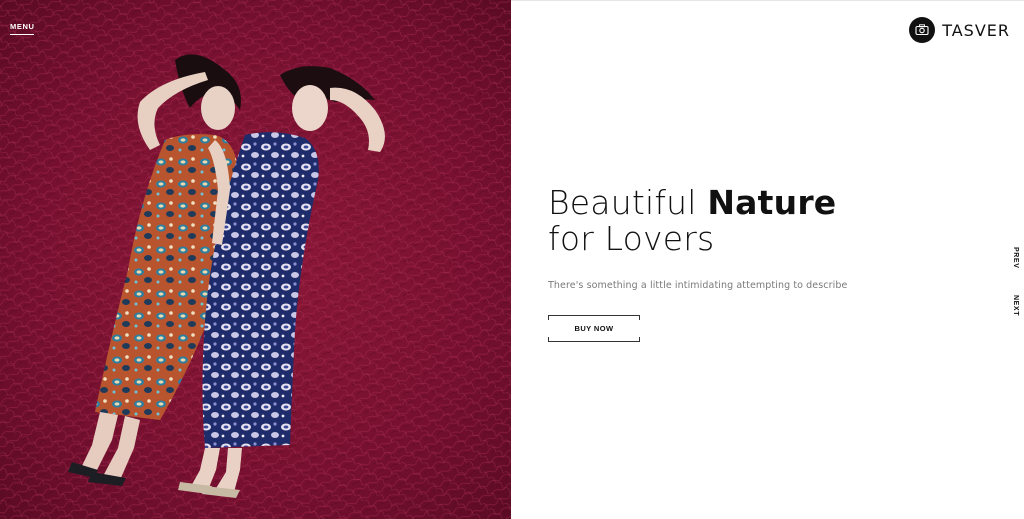 This screenshot has width=1024, height=519. What do you see at coordinates (1015, 257) in the screenshot?
I see `slider-prev-button: PREV` at bounding box center [1015, 257].